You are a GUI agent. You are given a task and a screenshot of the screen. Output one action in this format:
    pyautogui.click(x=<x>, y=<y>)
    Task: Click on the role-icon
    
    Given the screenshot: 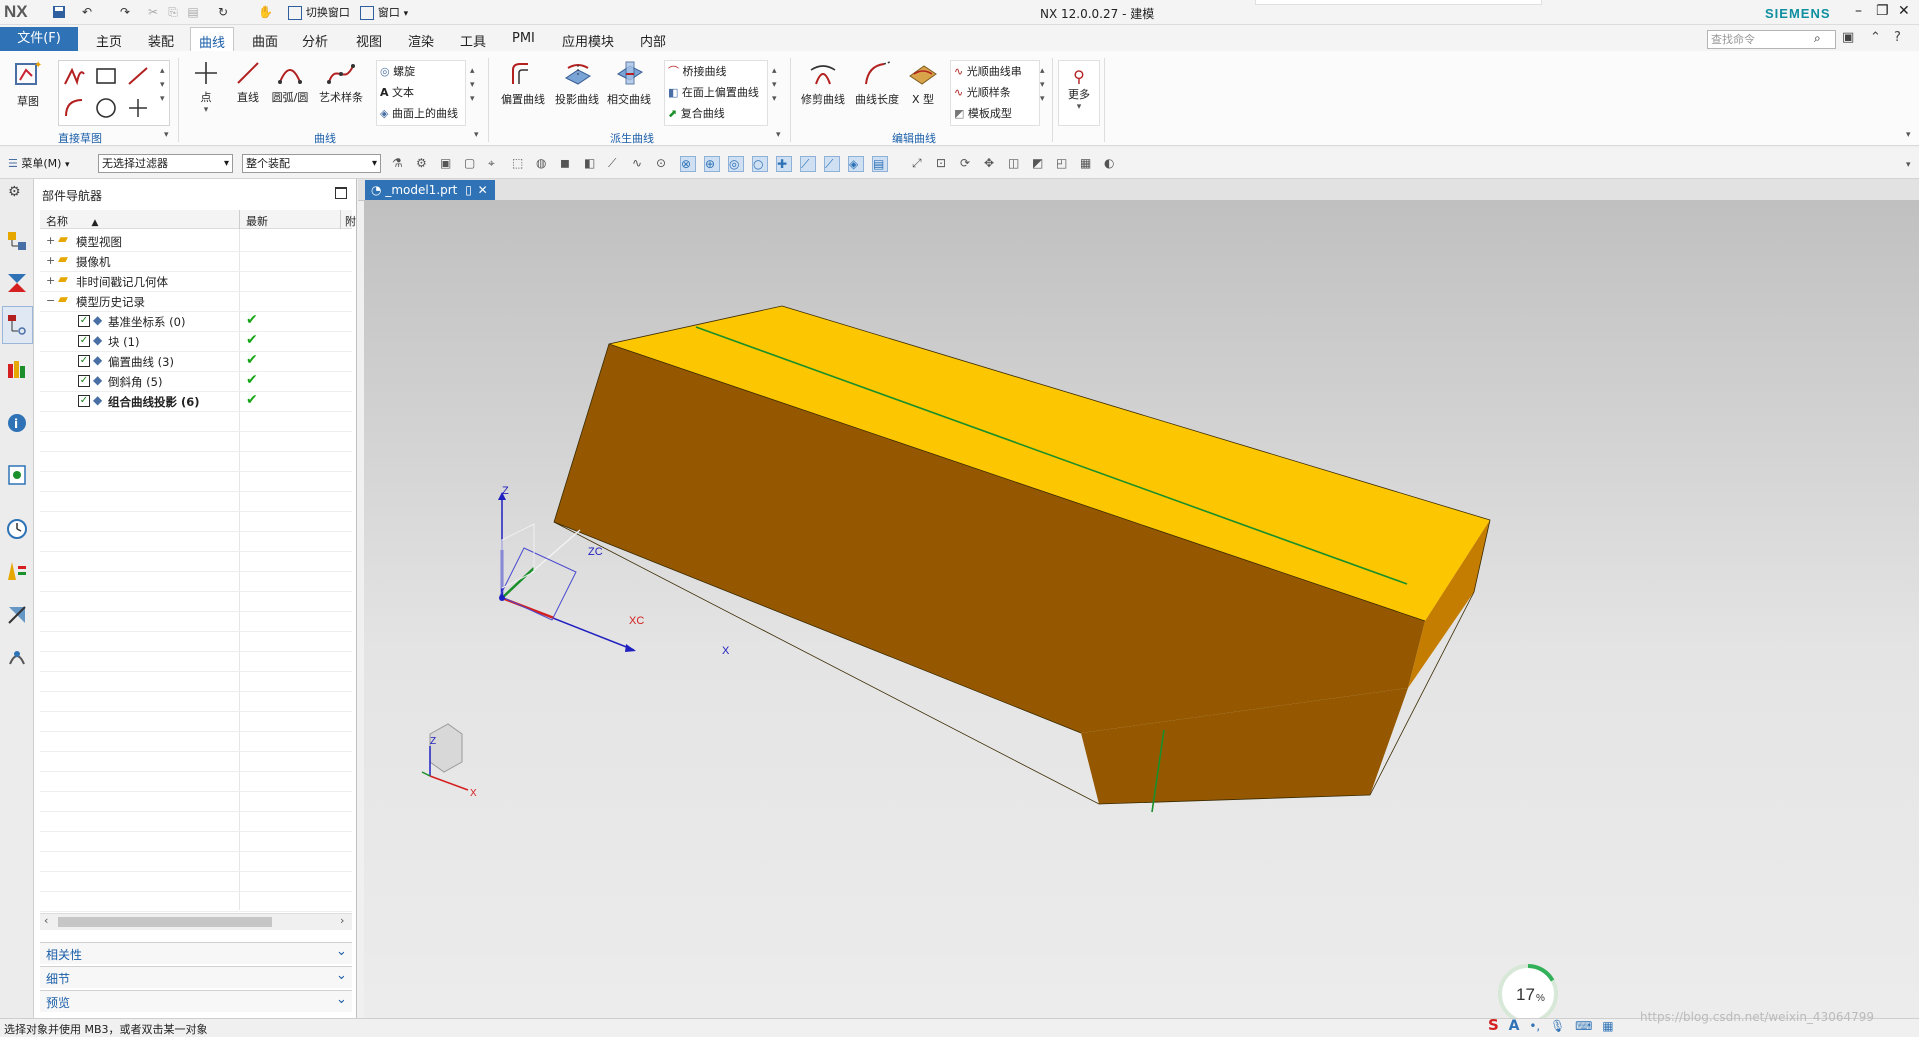 What is the action you would take?
    pyautogui.click(x=17, y=657)
    